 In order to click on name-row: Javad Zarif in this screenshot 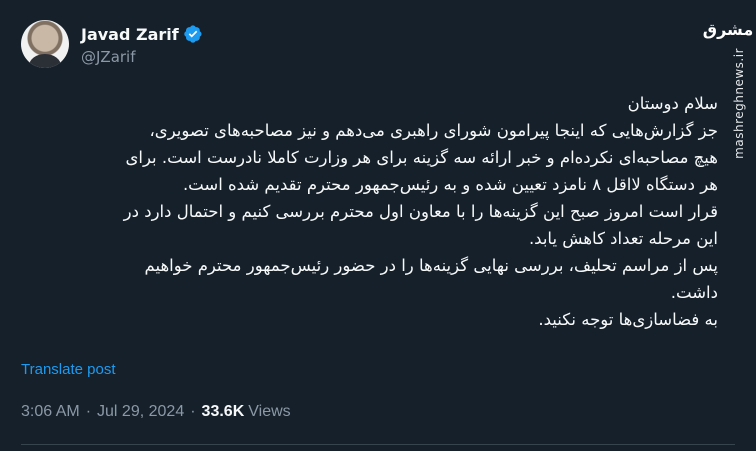, I will do `click(142, 34)`.